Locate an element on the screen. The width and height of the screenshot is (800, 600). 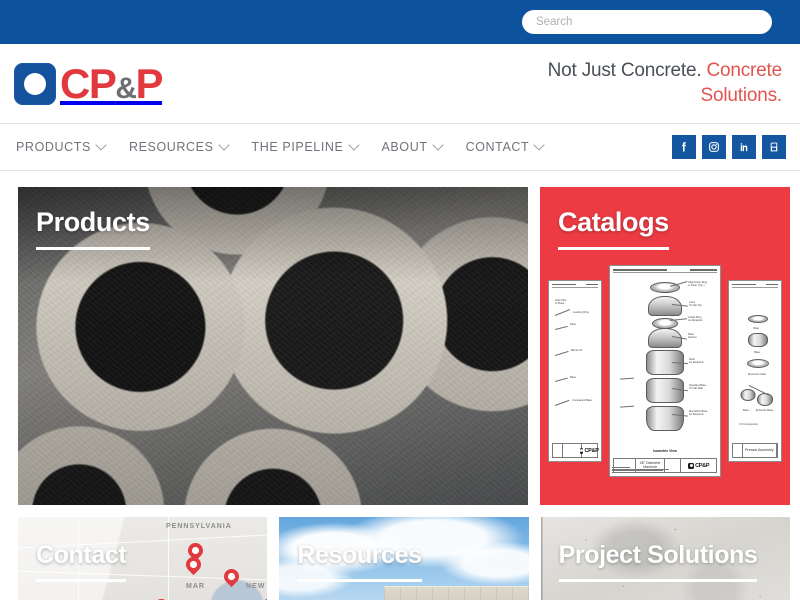
tile-project-solutions: Project Solutions is located at coordinates (665, 558).